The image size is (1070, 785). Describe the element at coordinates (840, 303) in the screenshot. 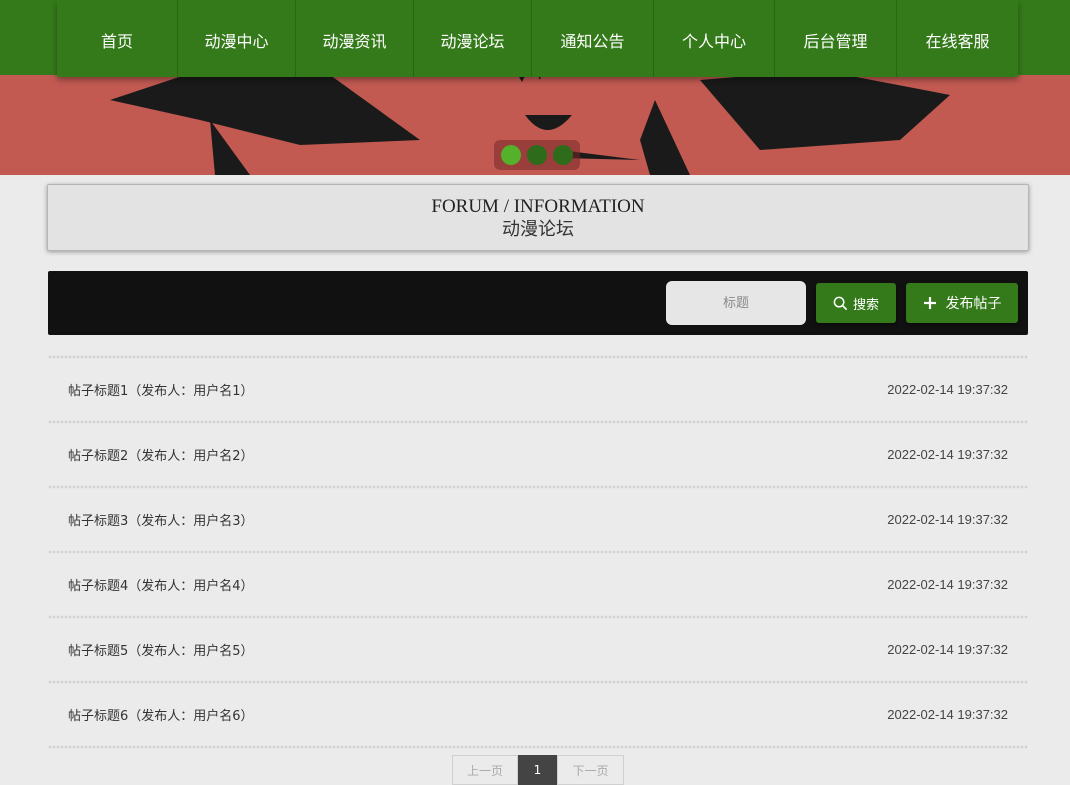

I see `search-icon` at that location.